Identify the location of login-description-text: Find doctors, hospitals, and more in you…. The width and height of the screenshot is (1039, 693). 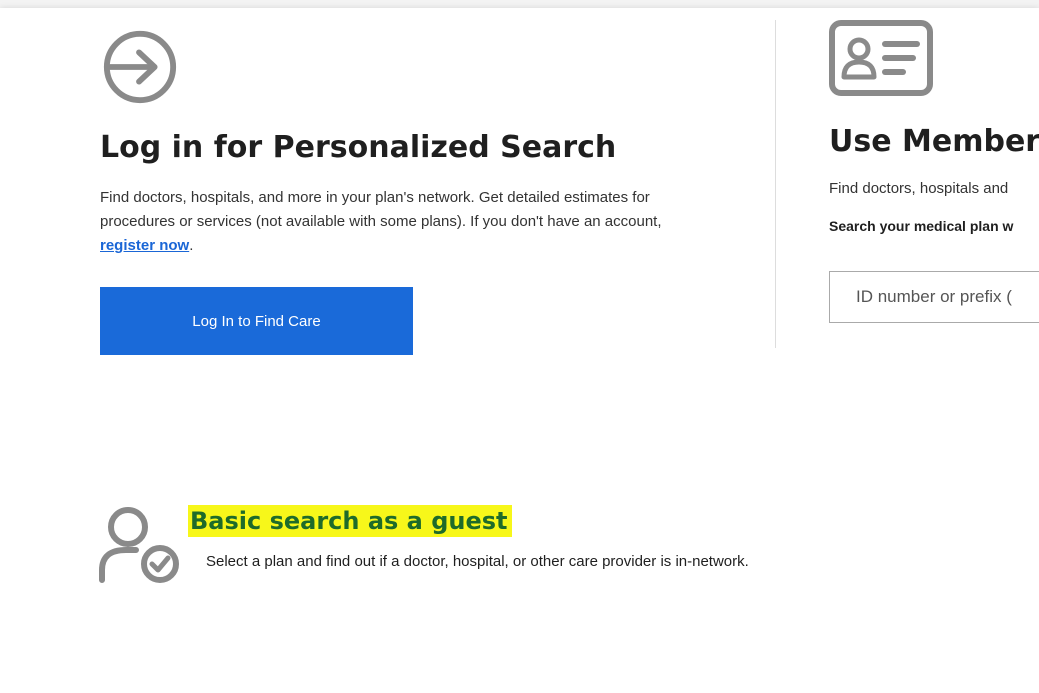
(381, 209).